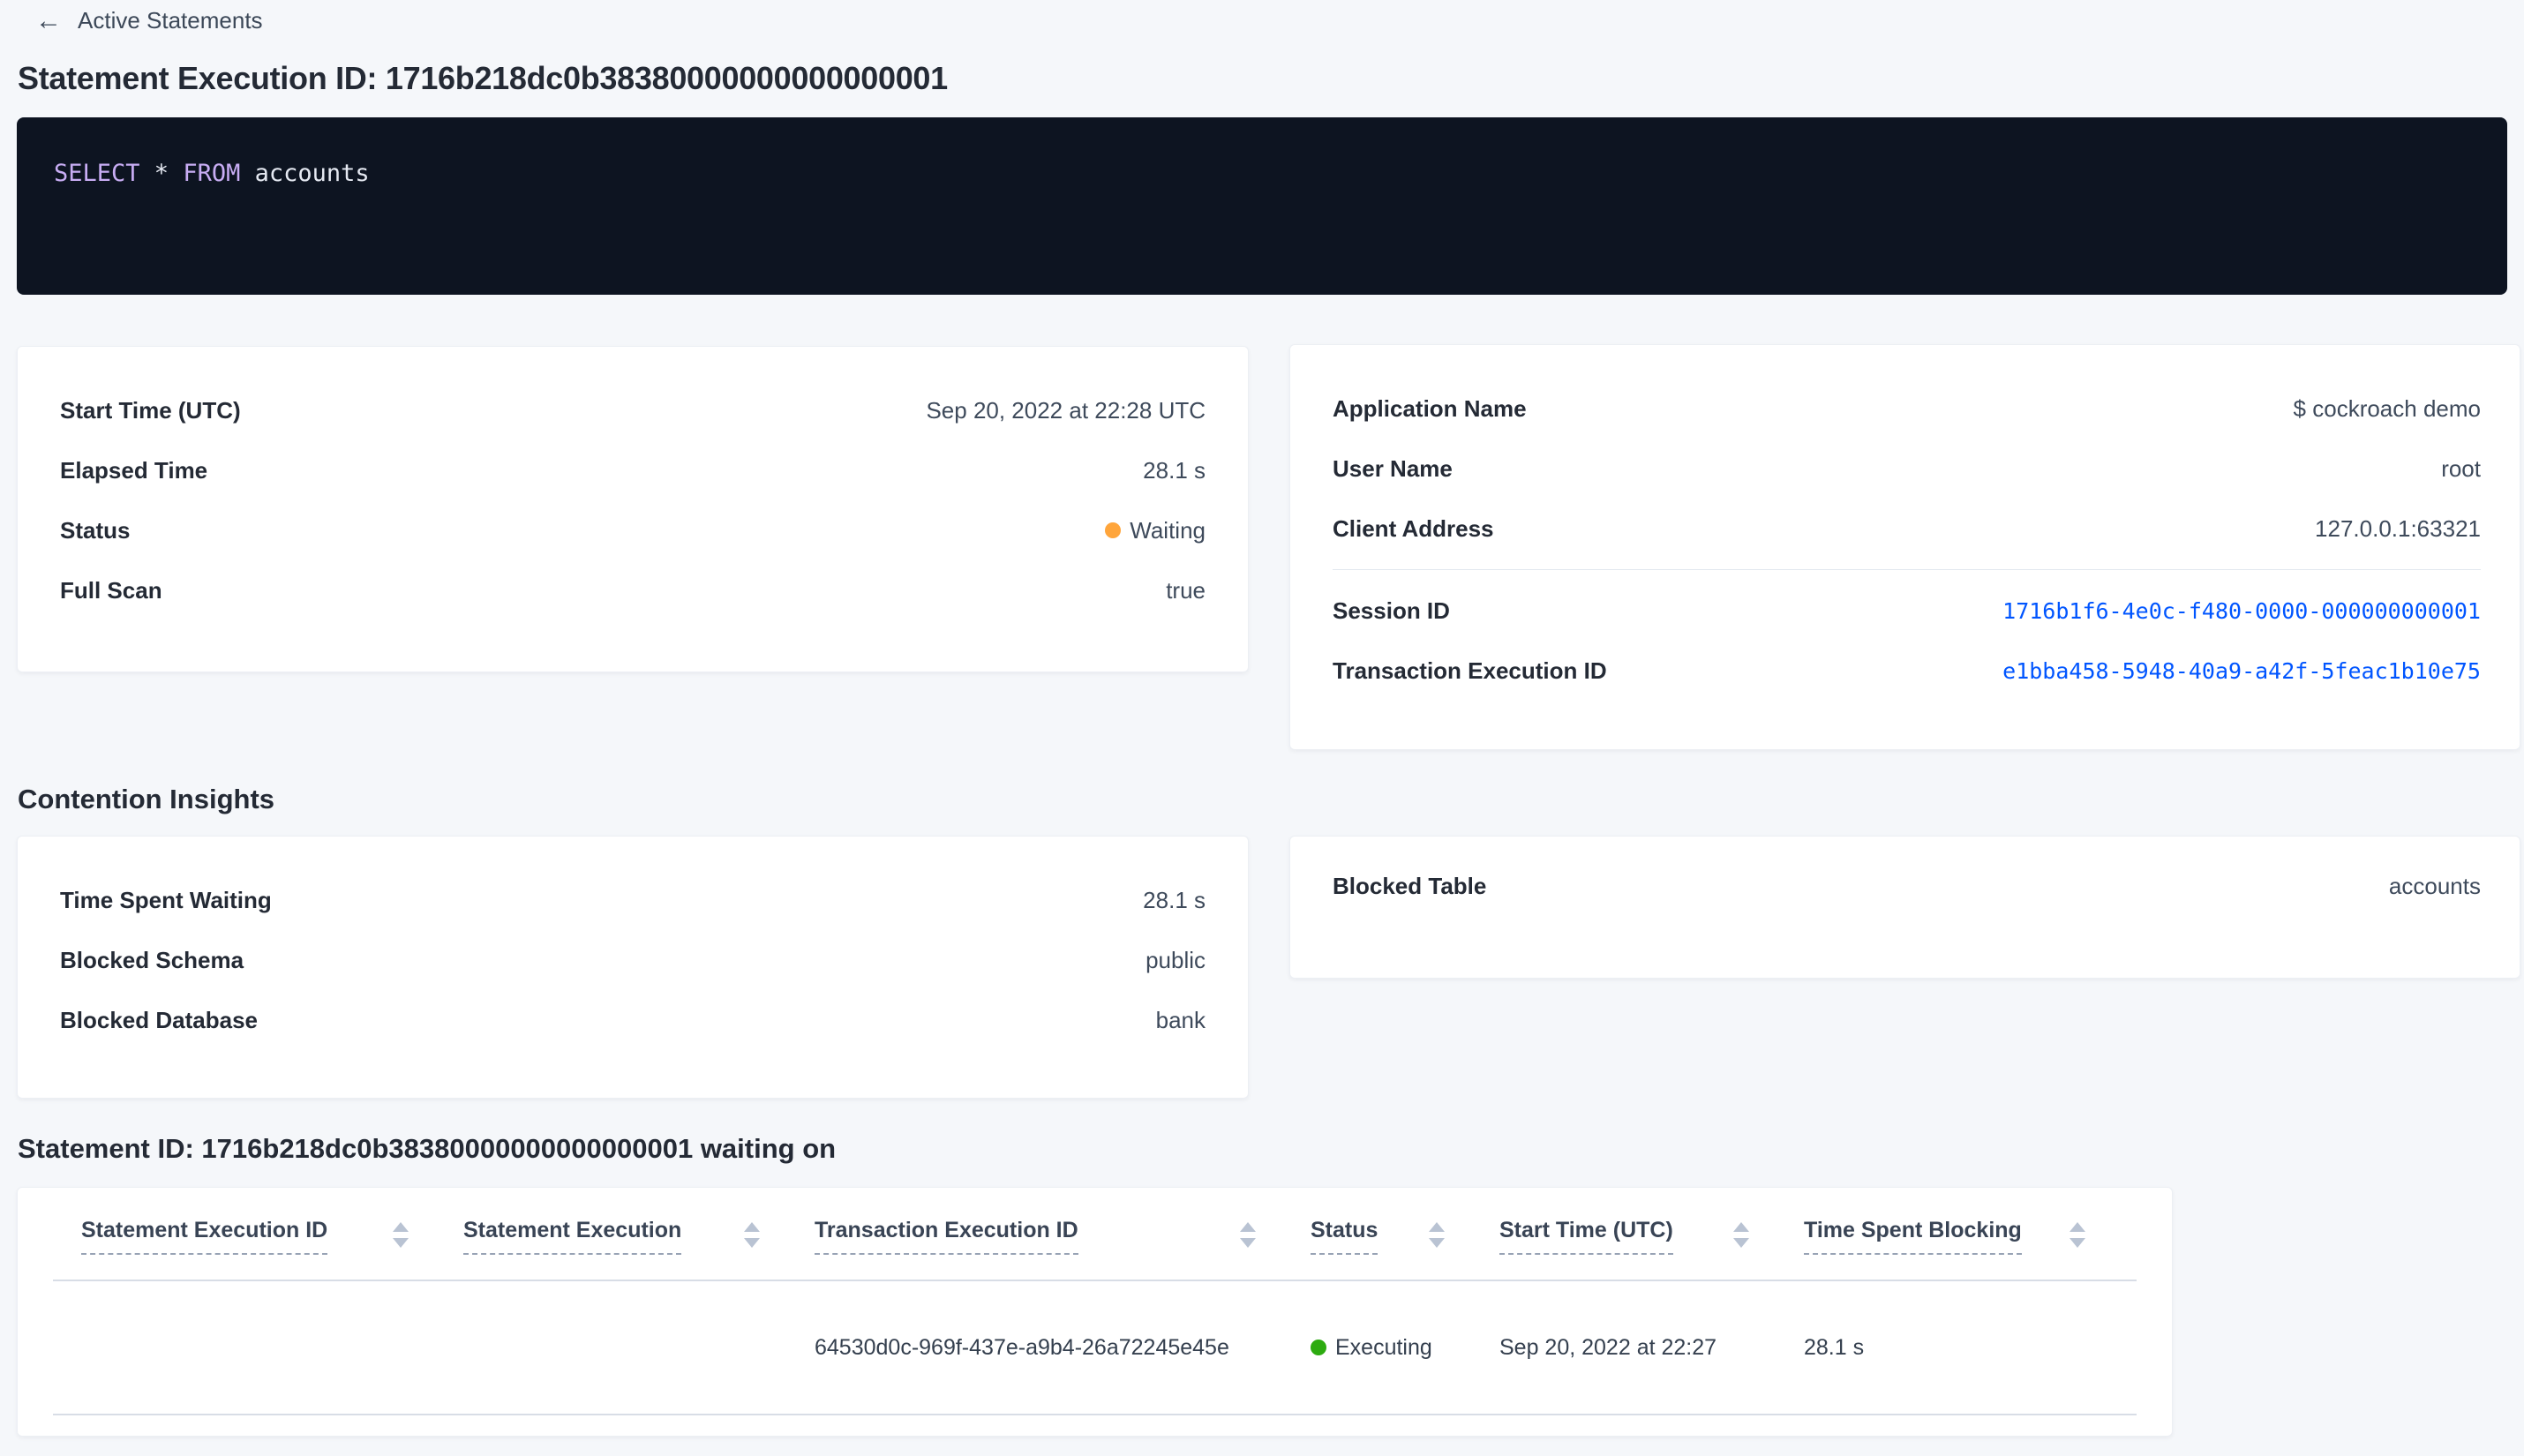 The height and width of the screenshot is (1456, 2524). I want to click on cell-transaction-execution-id: 64530d0c-969f-437e-a9b4-26a72245e45e, so click(1022, 1347).